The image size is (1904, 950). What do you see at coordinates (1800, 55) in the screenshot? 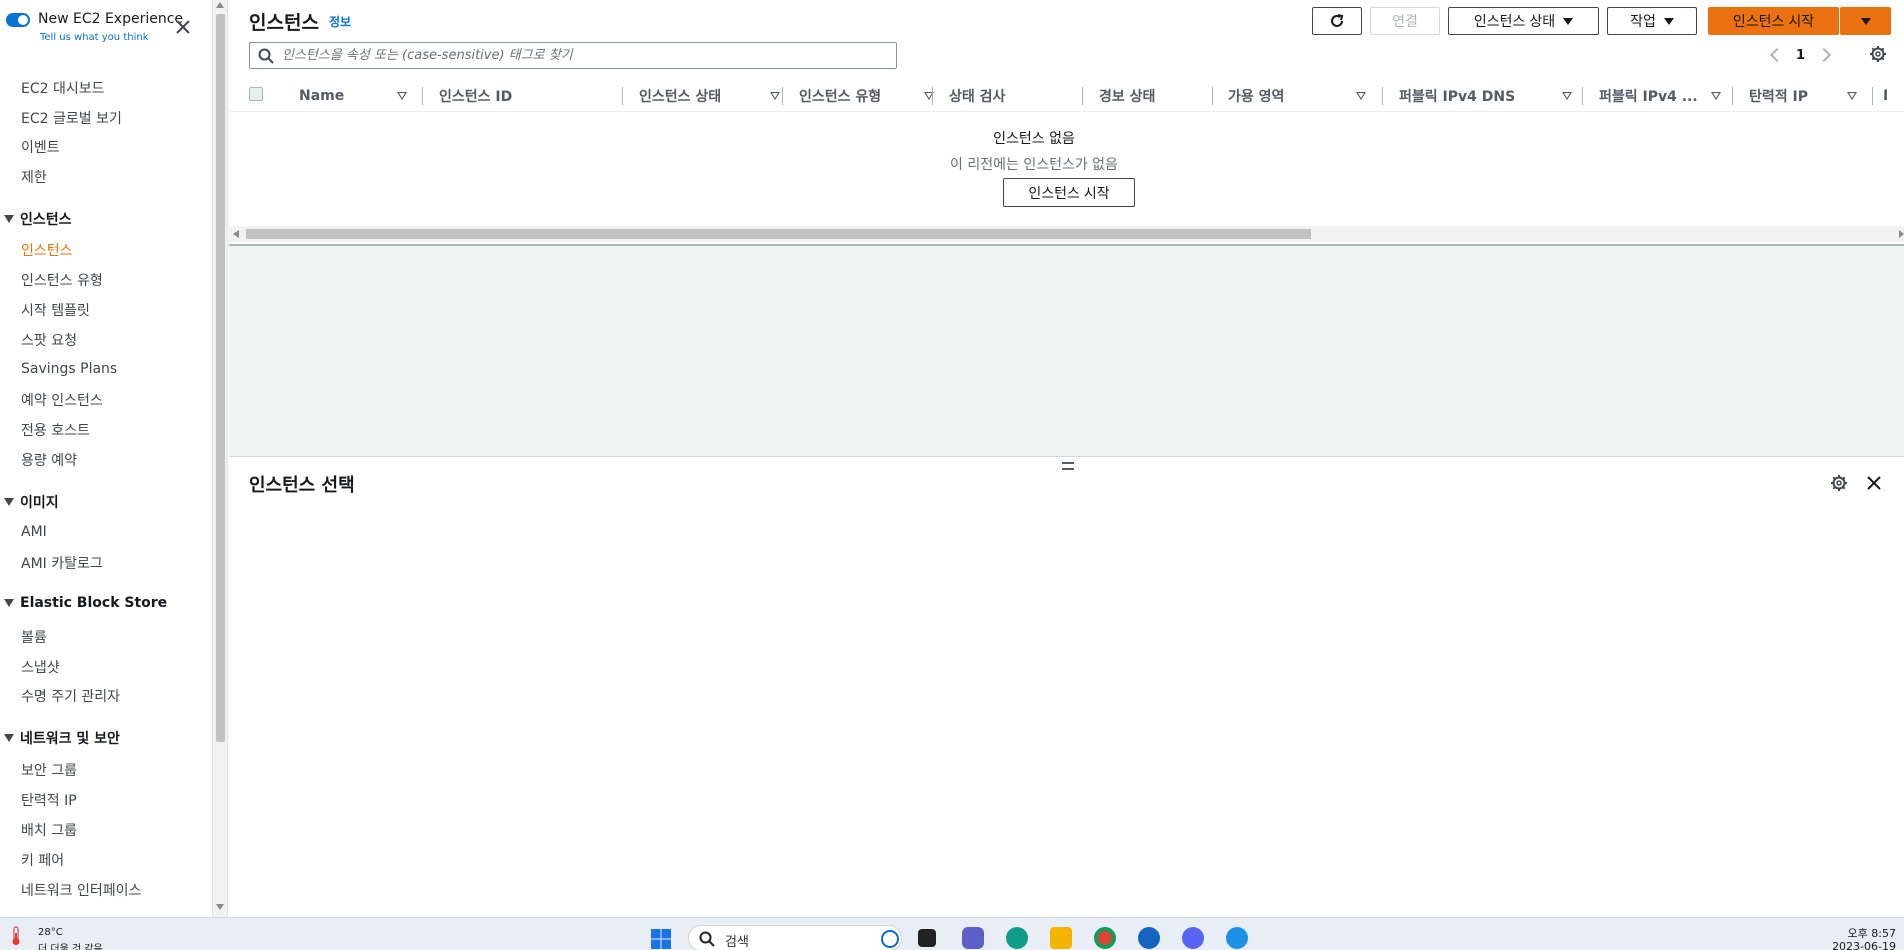
I see `page-number: 1` at bounding box center [1800, 55].